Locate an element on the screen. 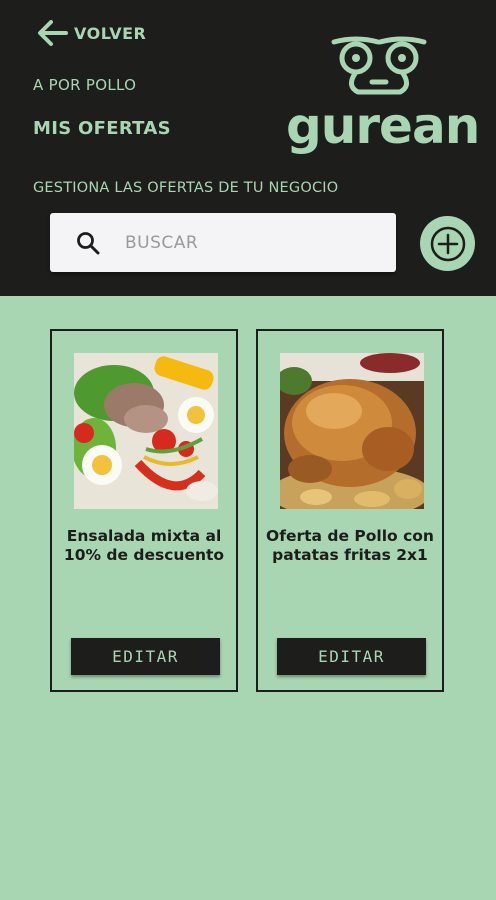 The image size is (496, 900). search-input is located at coordinates (250, 242).